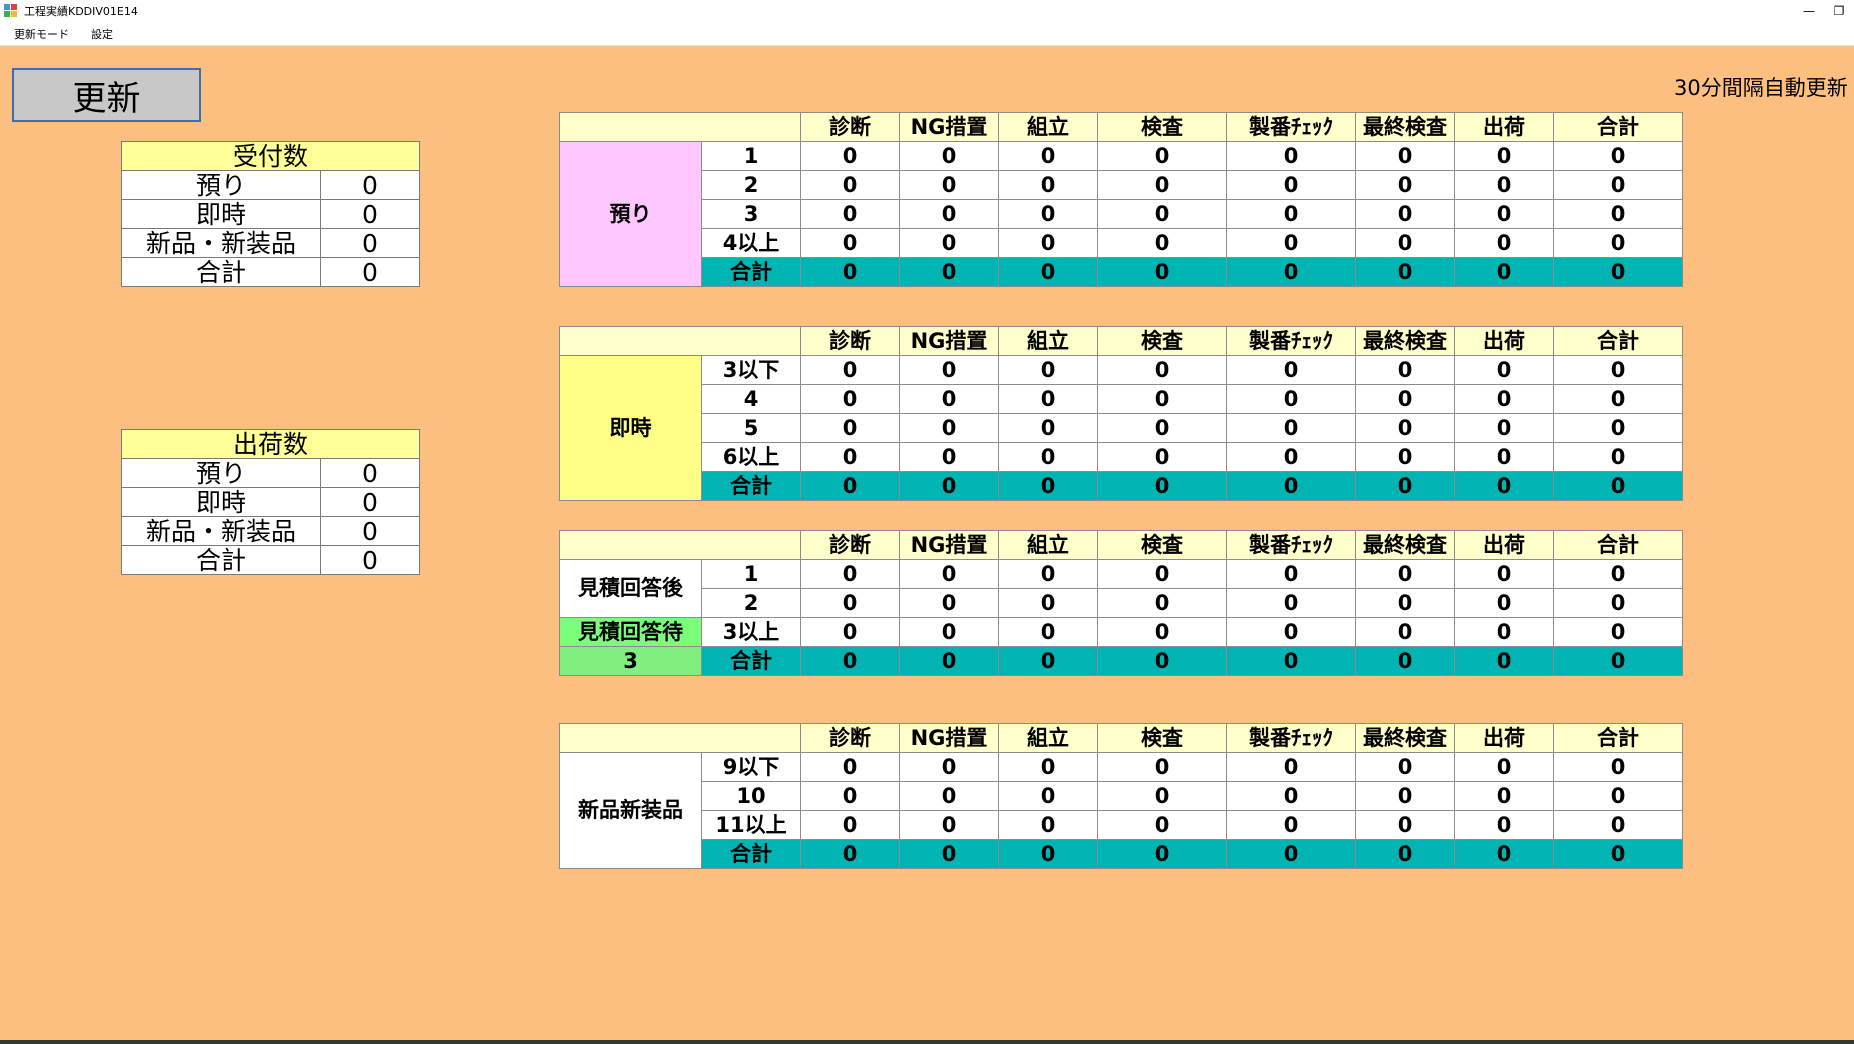  Describe the element at coordinates (1839, 11) in the screenshot. I see `restore-icon: ❐` at that location.